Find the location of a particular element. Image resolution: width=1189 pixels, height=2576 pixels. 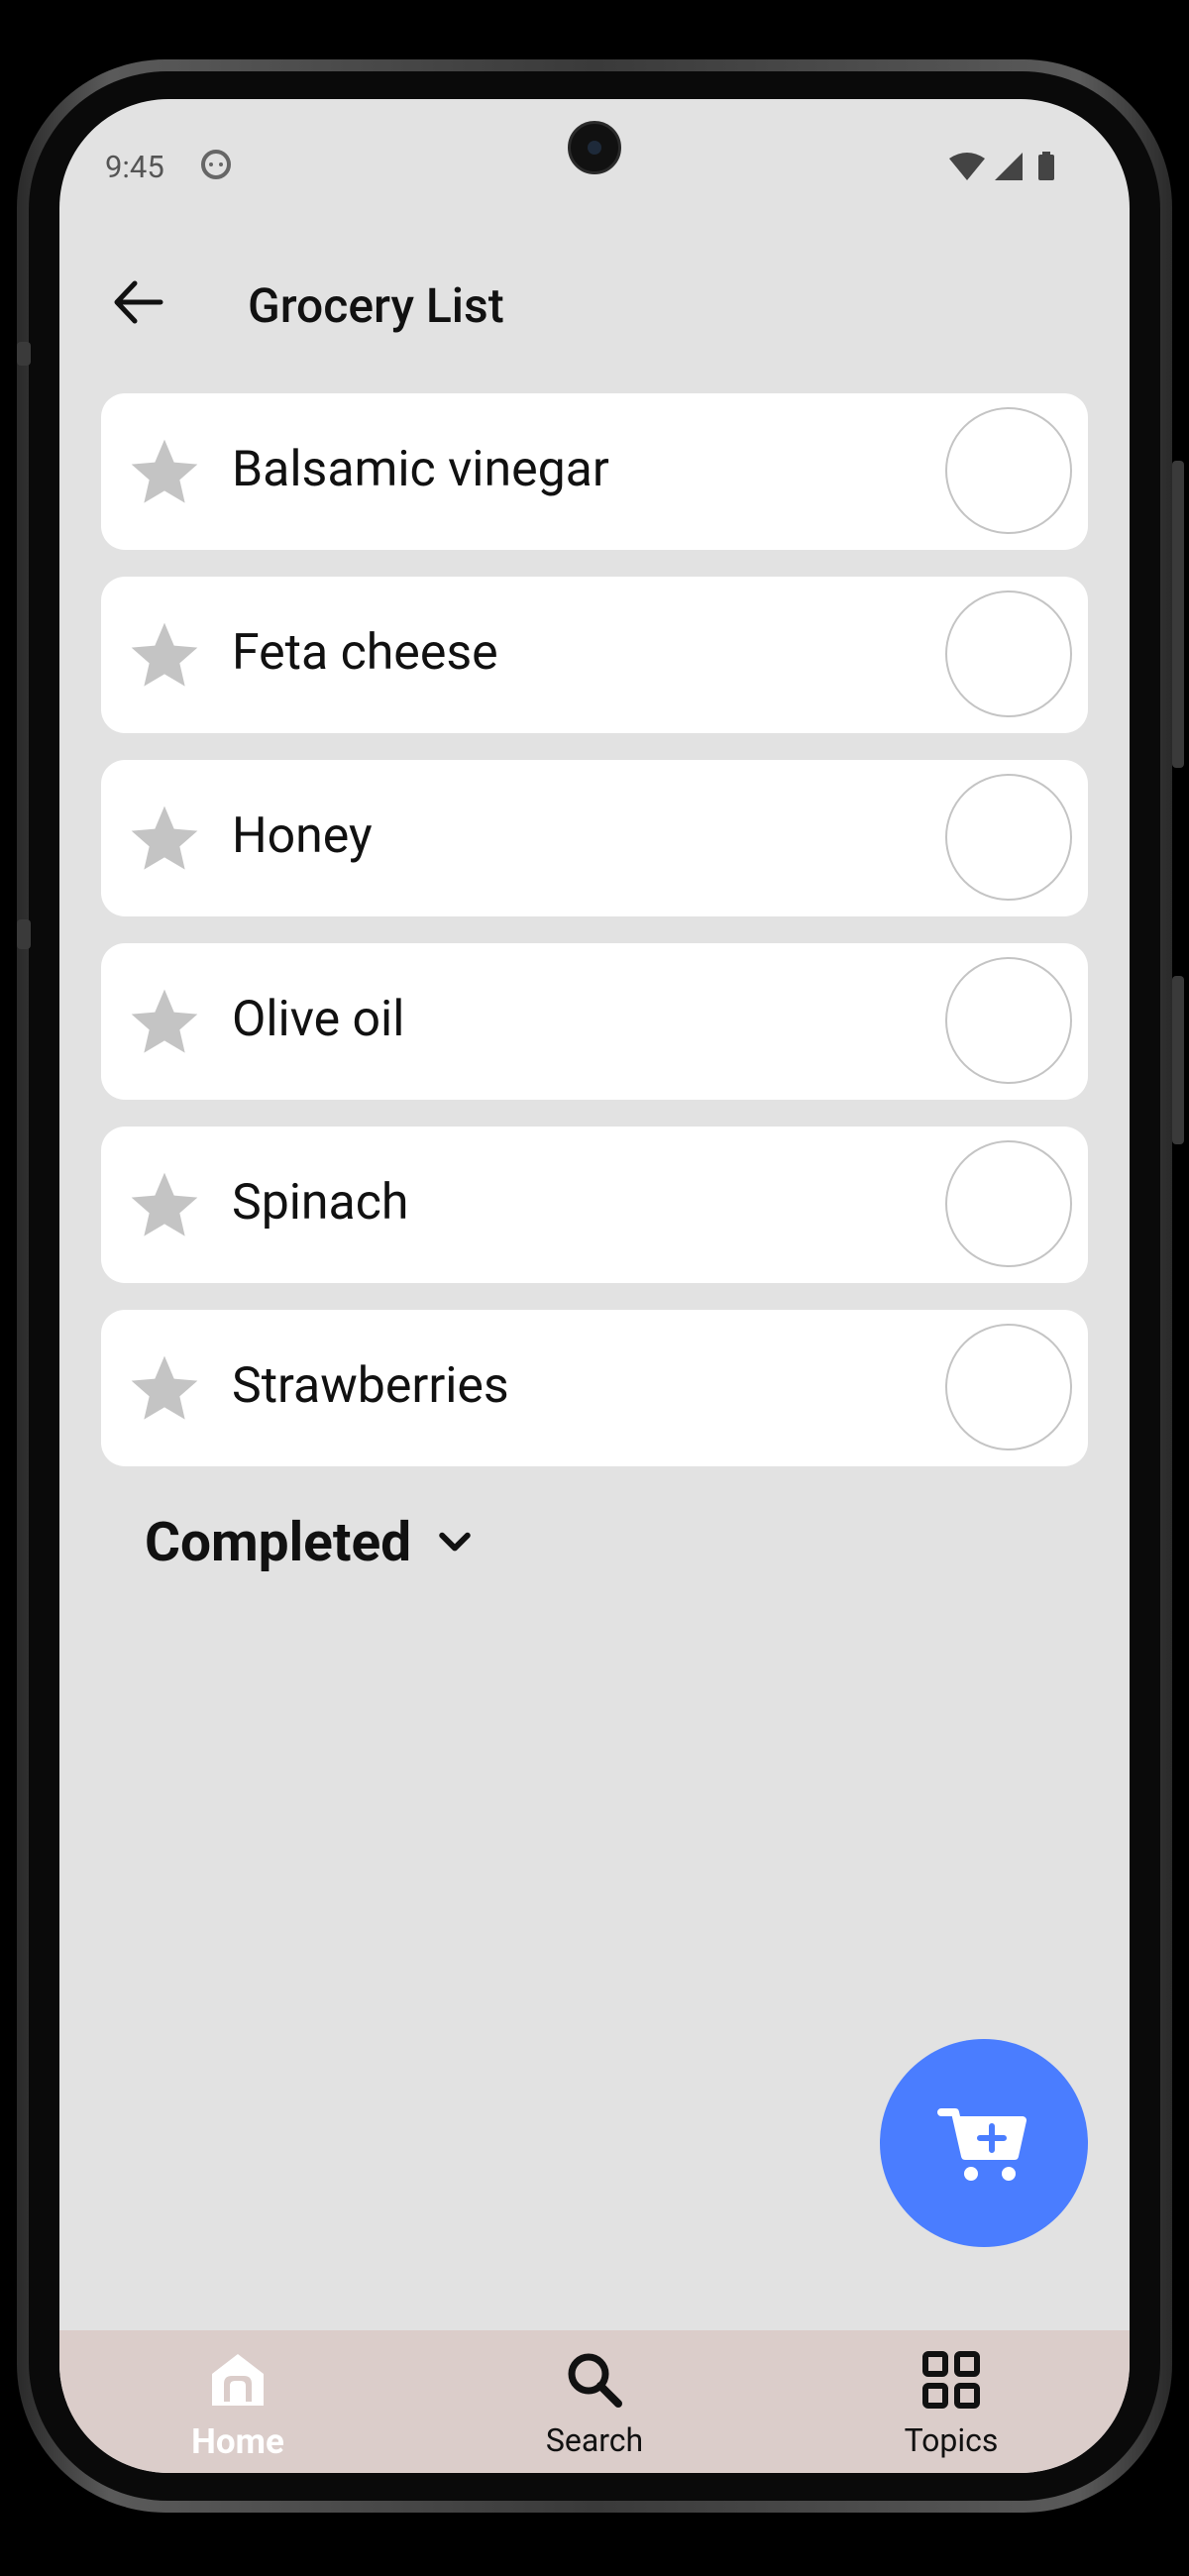

nav-search-label: Search is located at coordinates (594, 2440).